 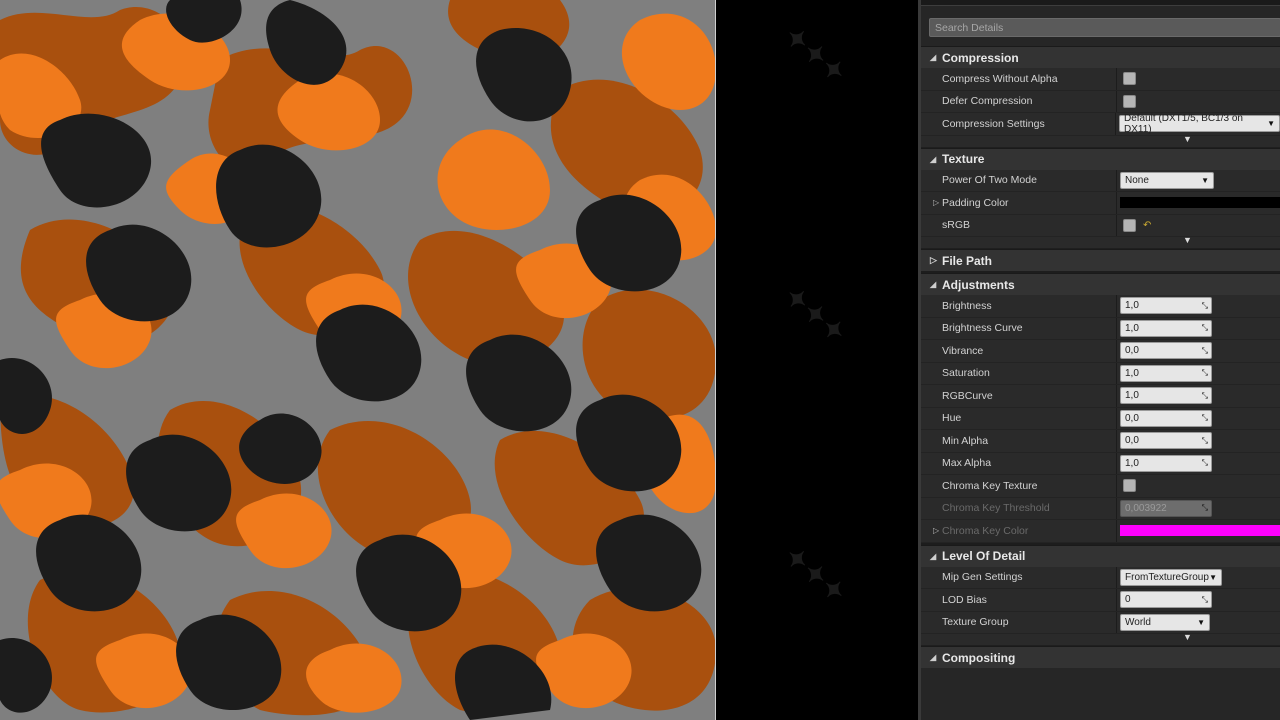 I want to click on field-value: 0,003922, so click(x=1146, y=508).